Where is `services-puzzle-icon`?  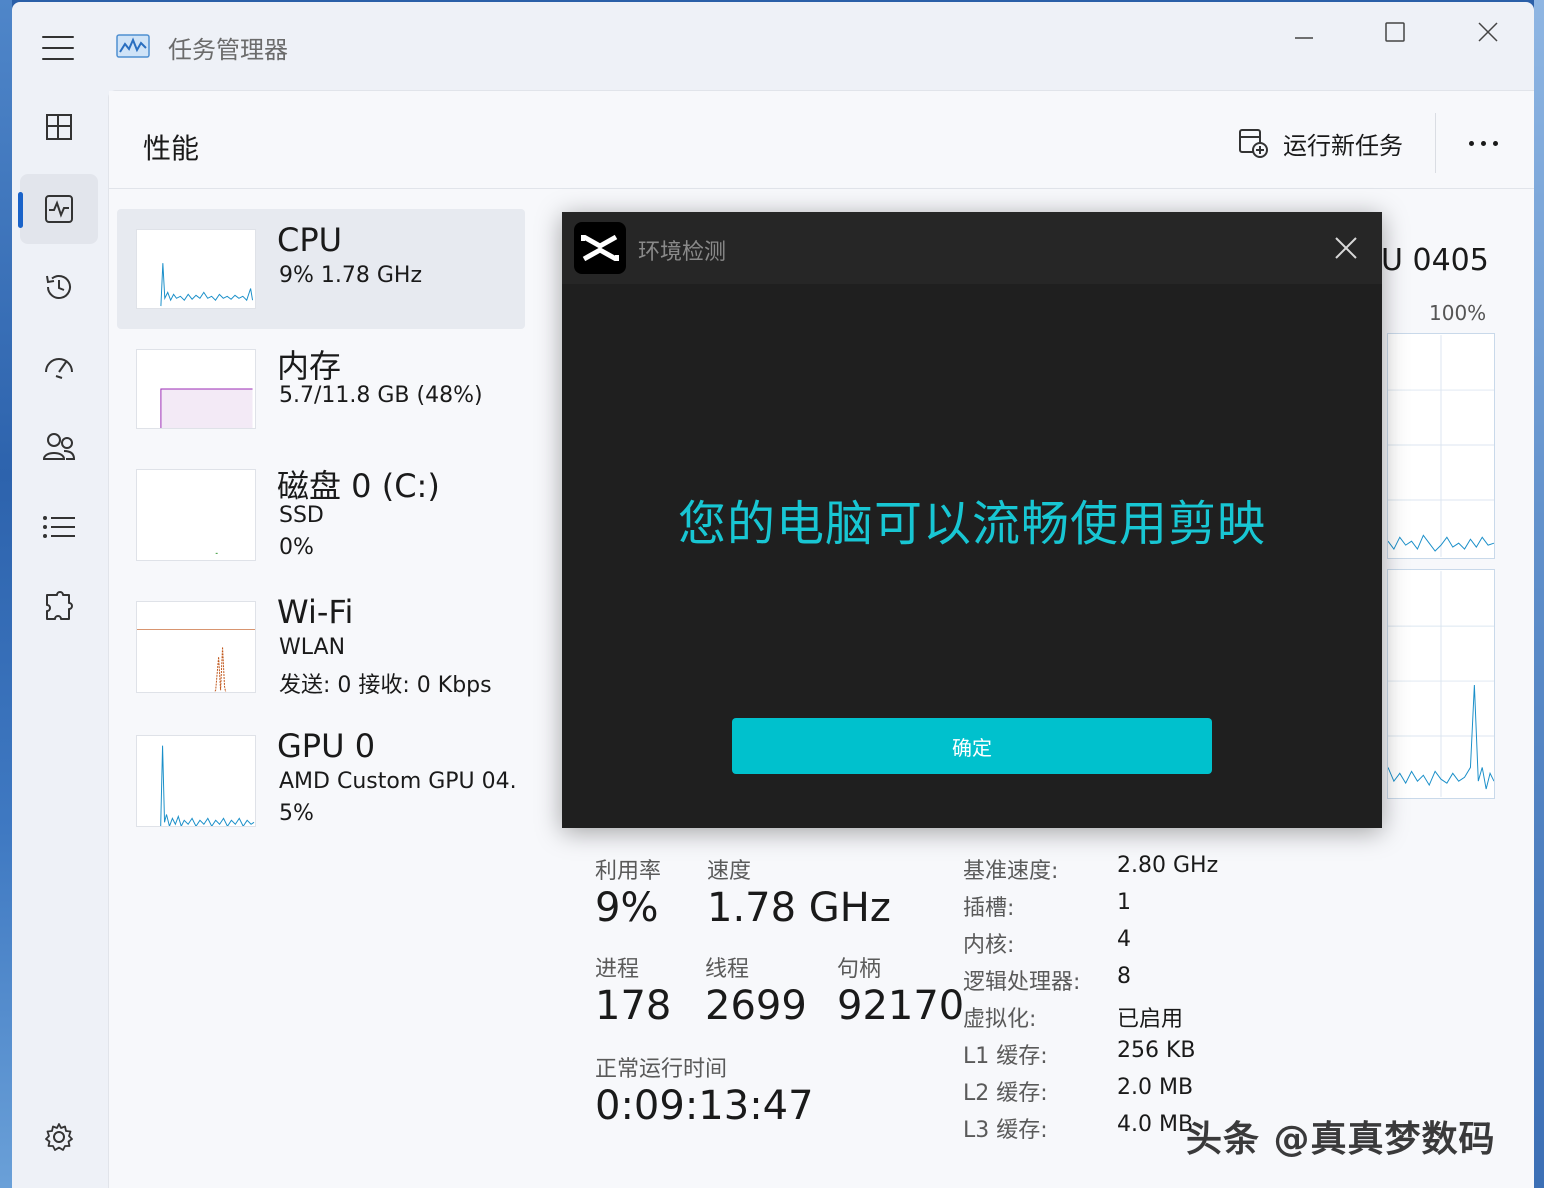
services-puzzle-icon is located at coordinates (59, 605).